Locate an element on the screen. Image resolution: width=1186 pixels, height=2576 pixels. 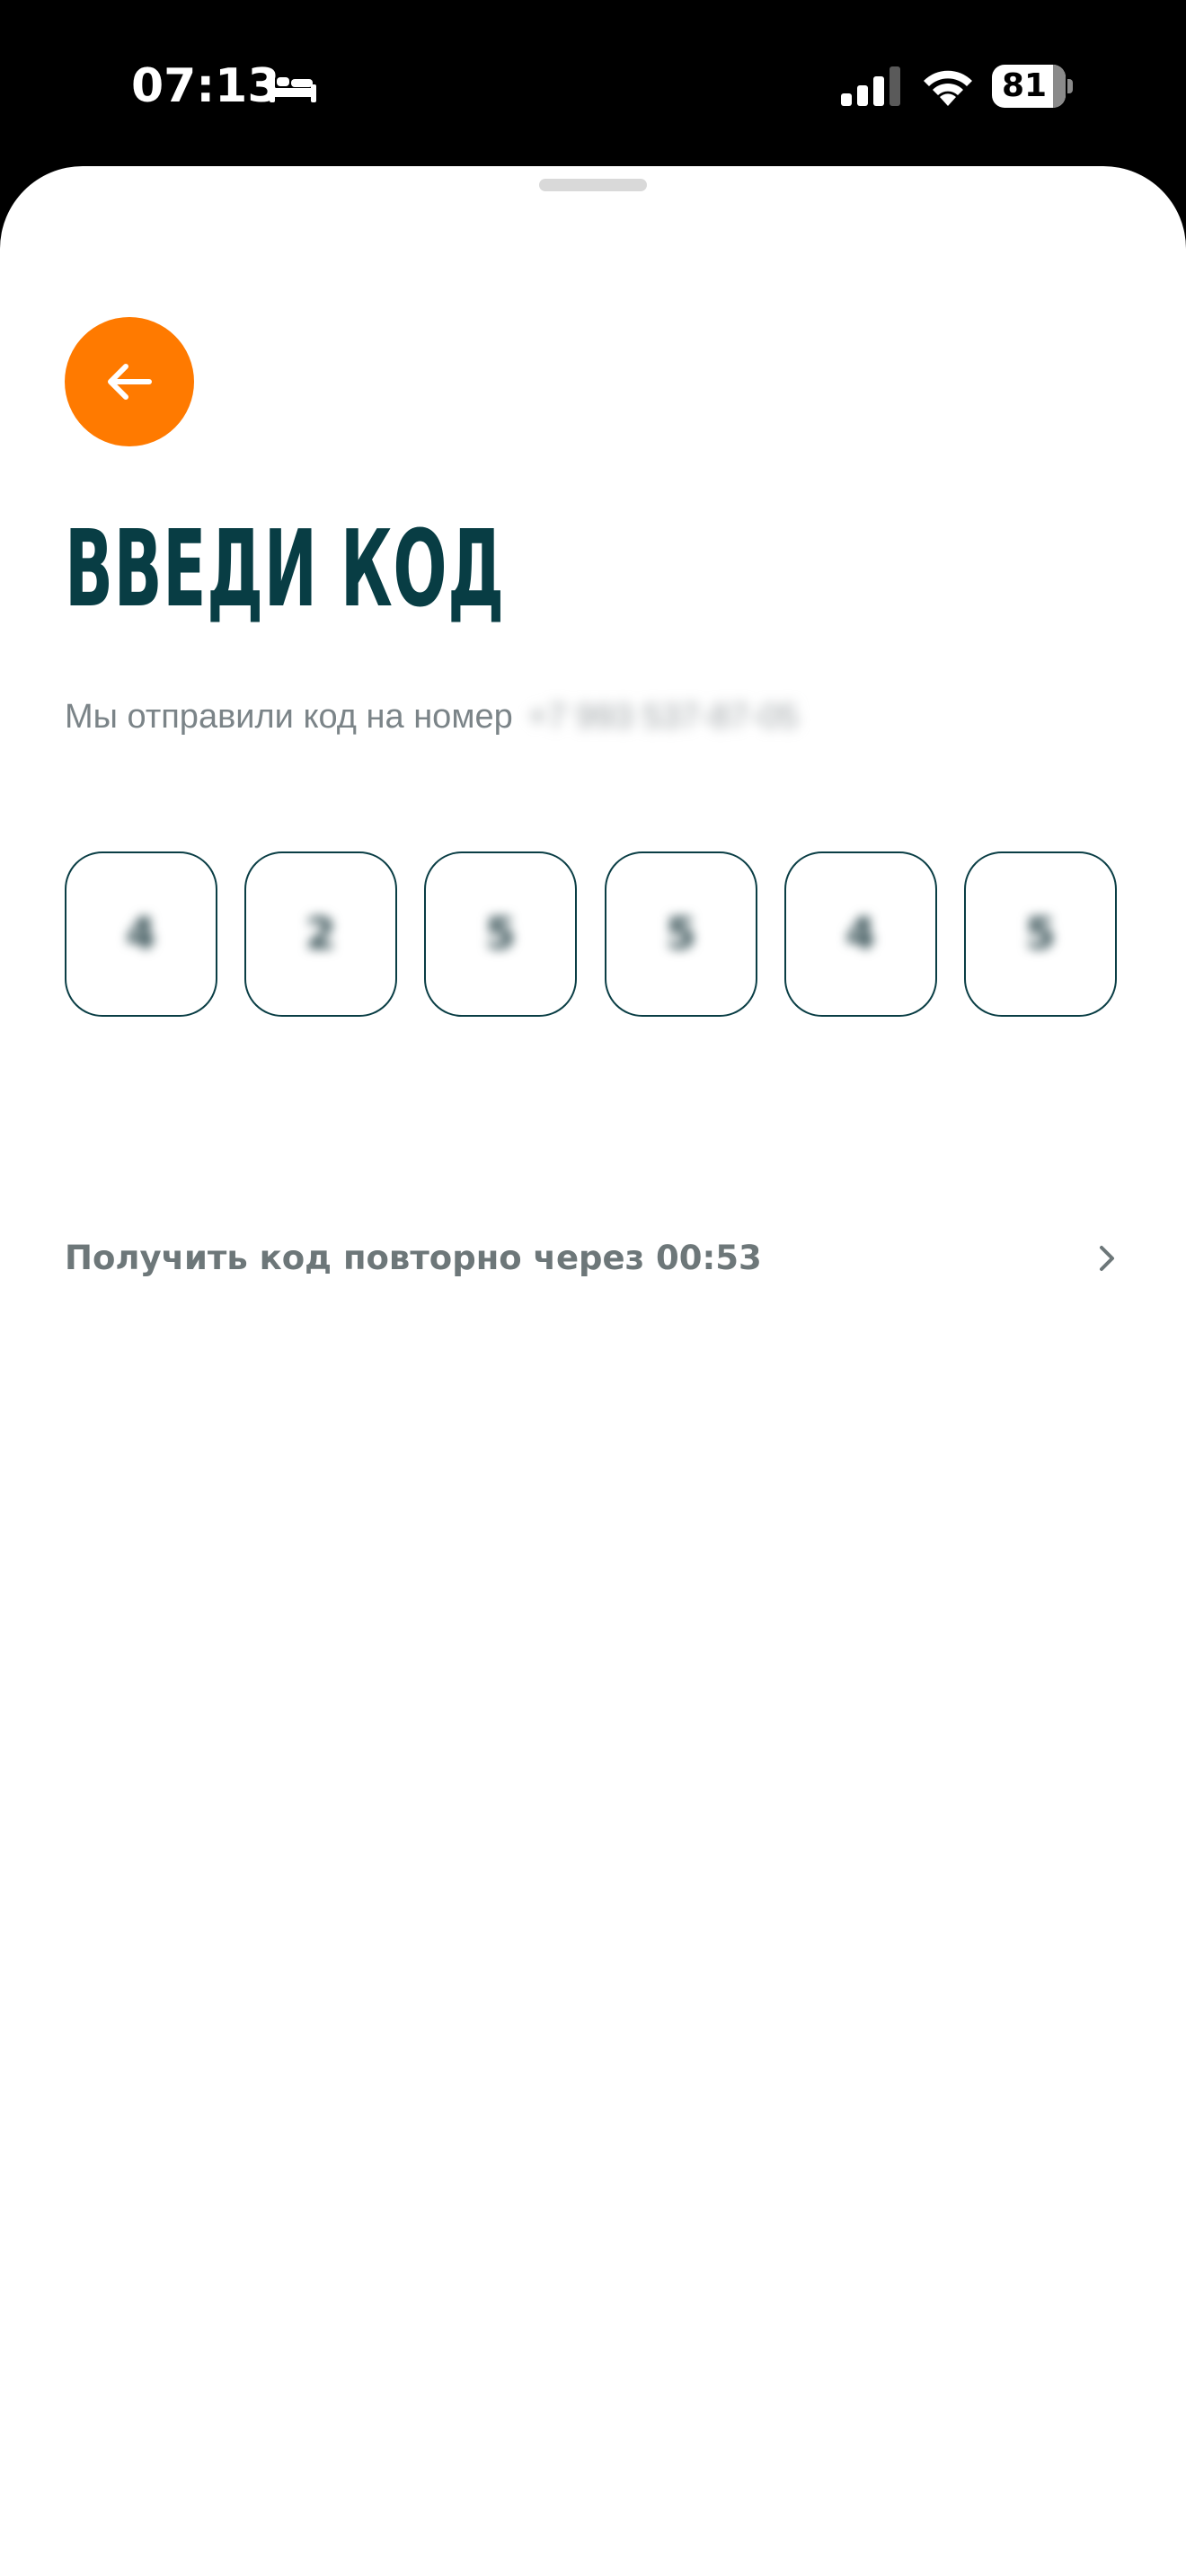
bed-icon is located at coordinates (293, 88).